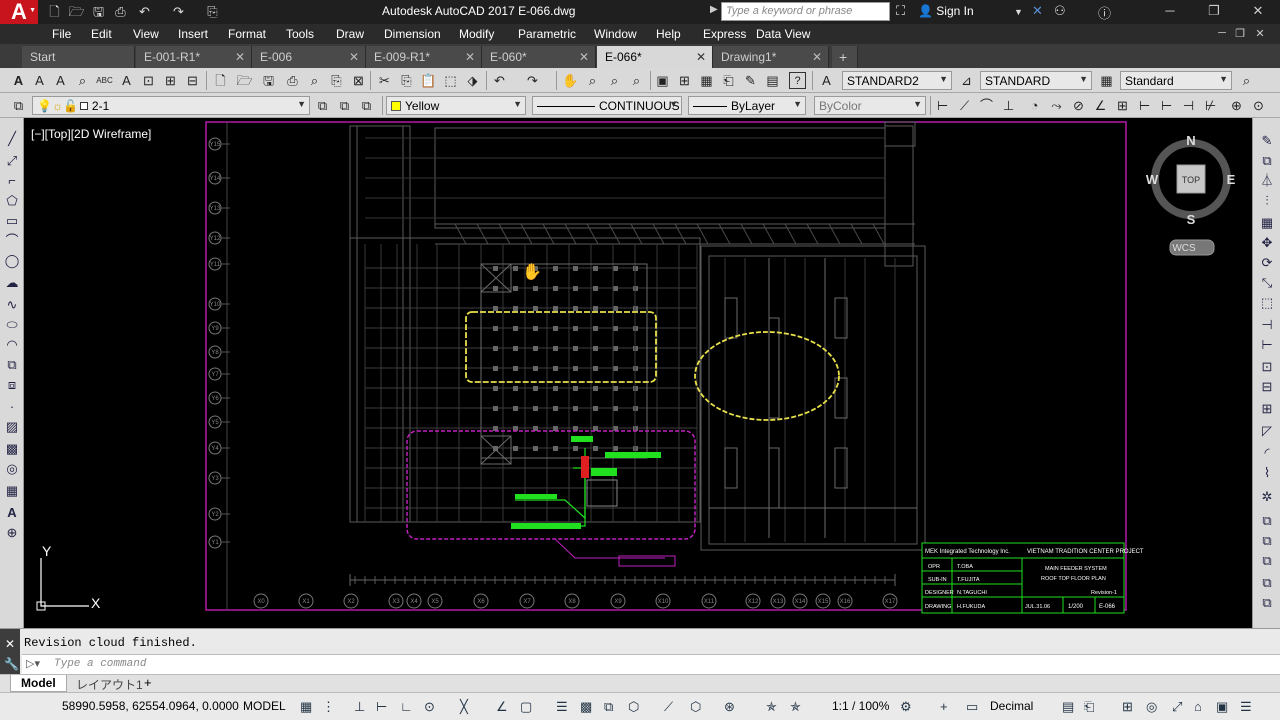 This screenshot has height=720, width=1280. What do you see at coordinates (502, 707) in the screenshot?
I see `object-snap-tracking-icon: ∠` at bounding box center [502, 707].